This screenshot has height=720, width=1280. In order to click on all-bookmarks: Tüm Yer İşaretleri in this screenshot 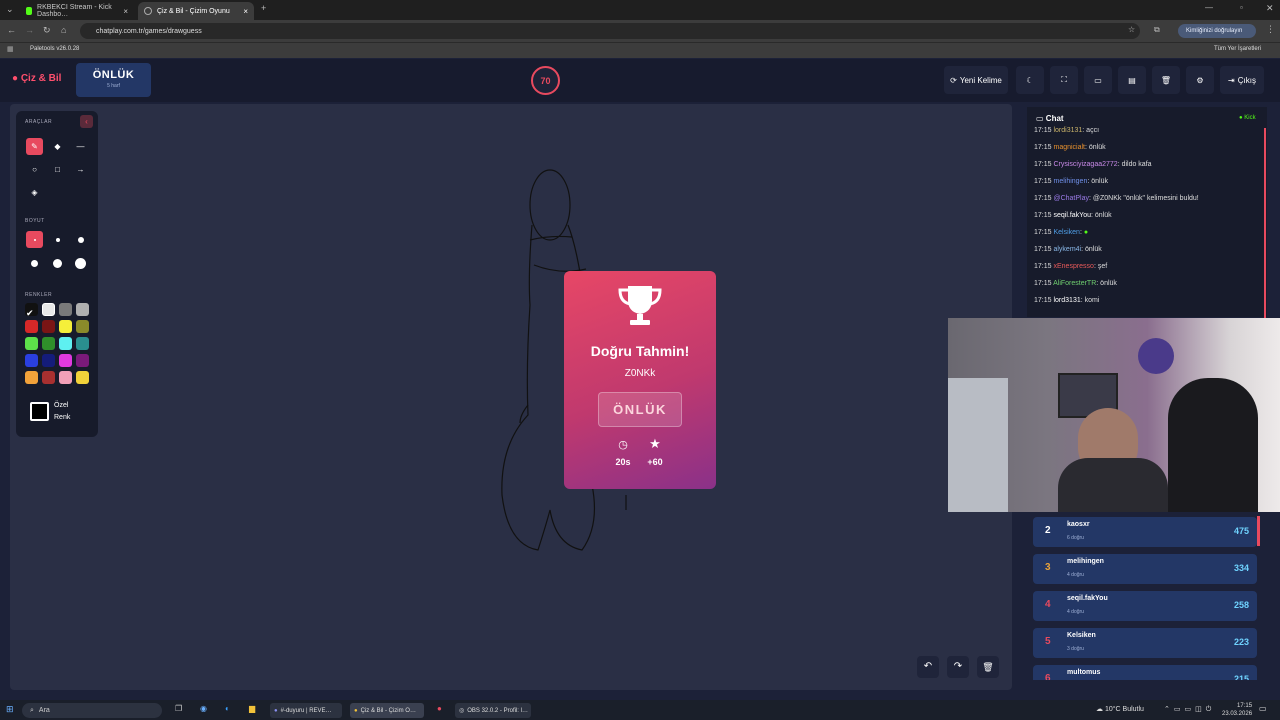, I will do `click(1237, 49)`.